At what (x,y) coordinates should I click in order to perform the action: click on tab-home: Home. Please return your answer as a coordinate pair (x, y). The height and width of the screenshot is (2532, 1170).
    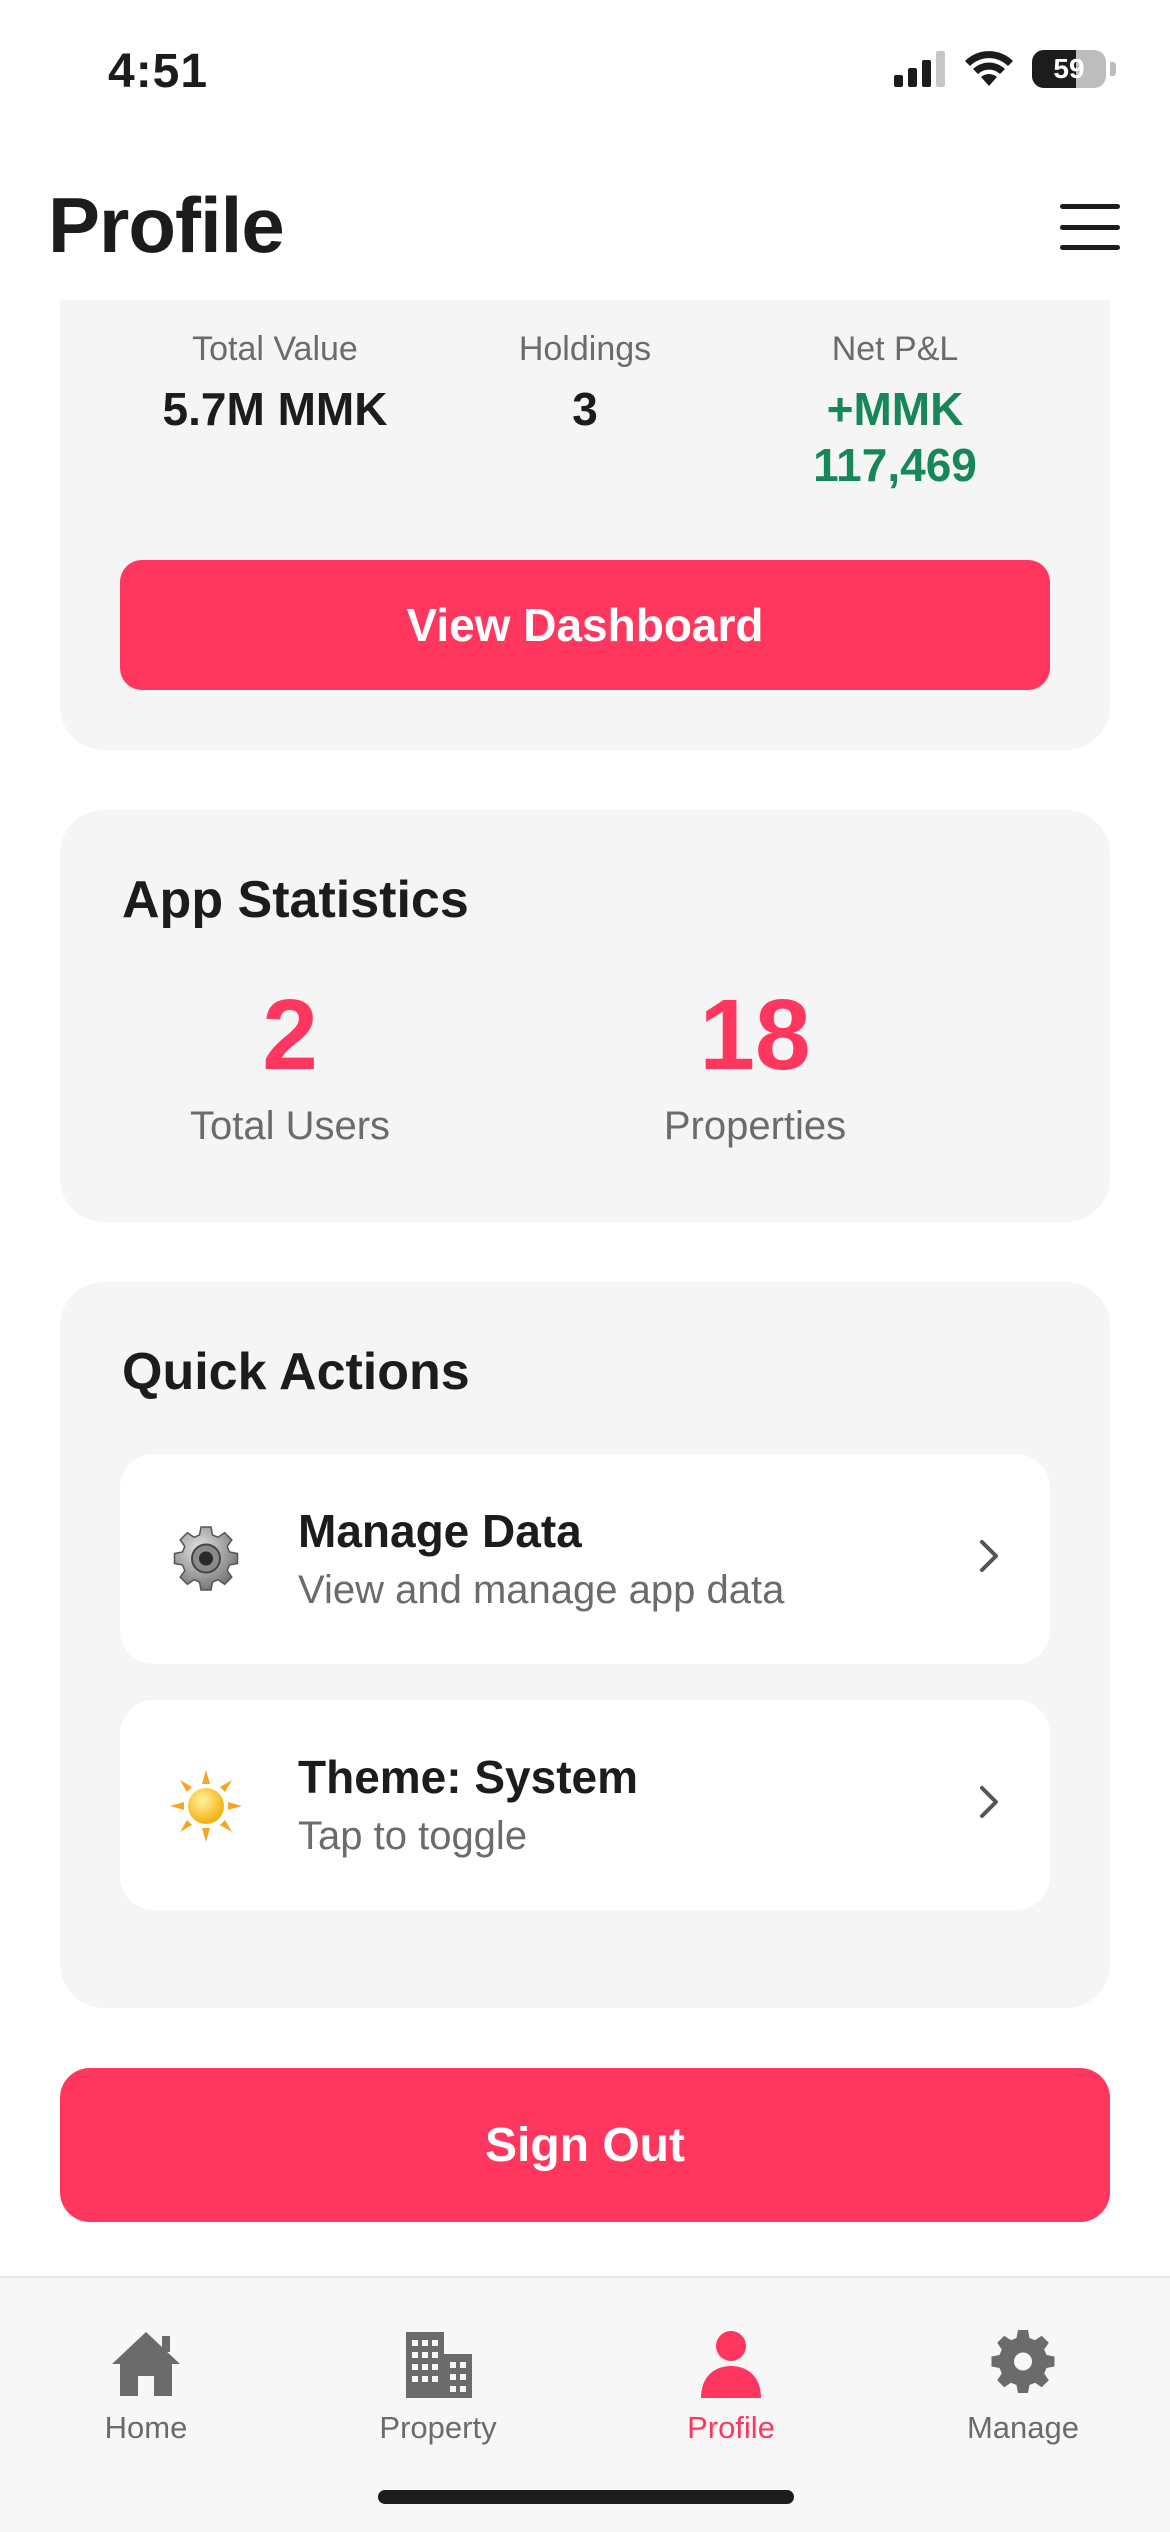
    Looking at the image, I should click on (146, 2387).